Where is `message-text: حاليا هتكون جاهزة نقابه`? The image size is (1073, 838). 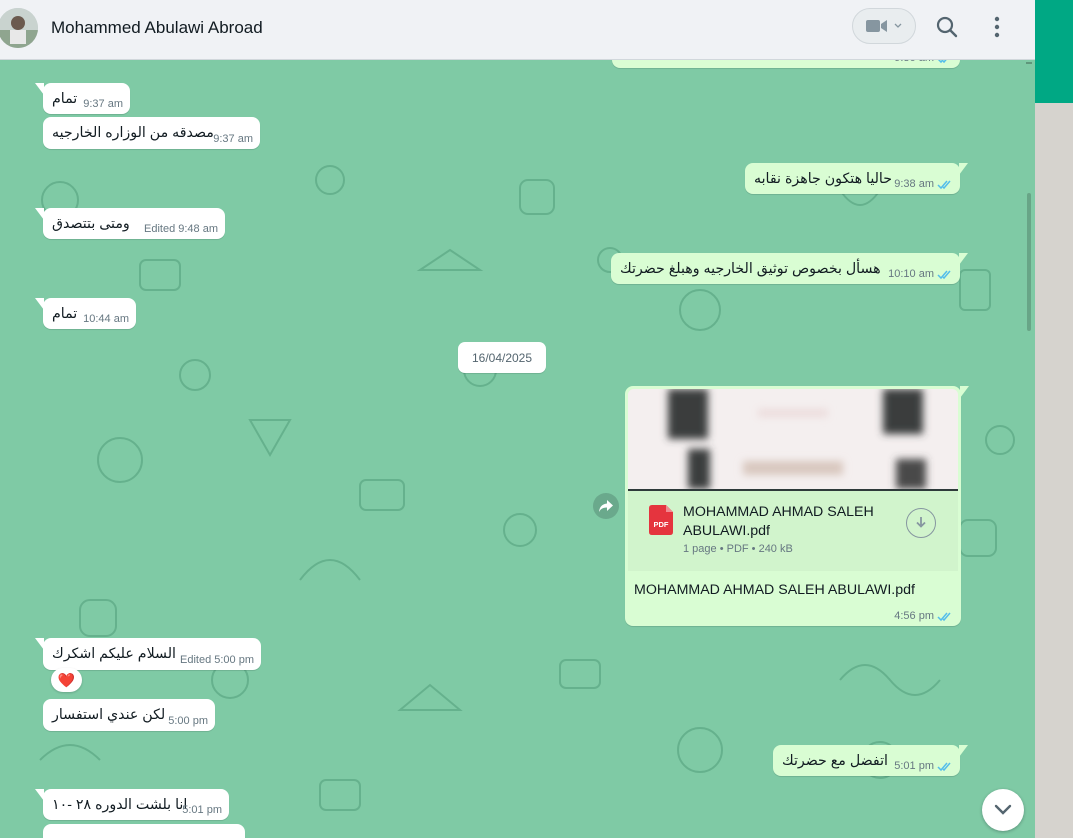 message-text: حاليا هتكون جاهزة نقابه is located at coordinates (823, 179).